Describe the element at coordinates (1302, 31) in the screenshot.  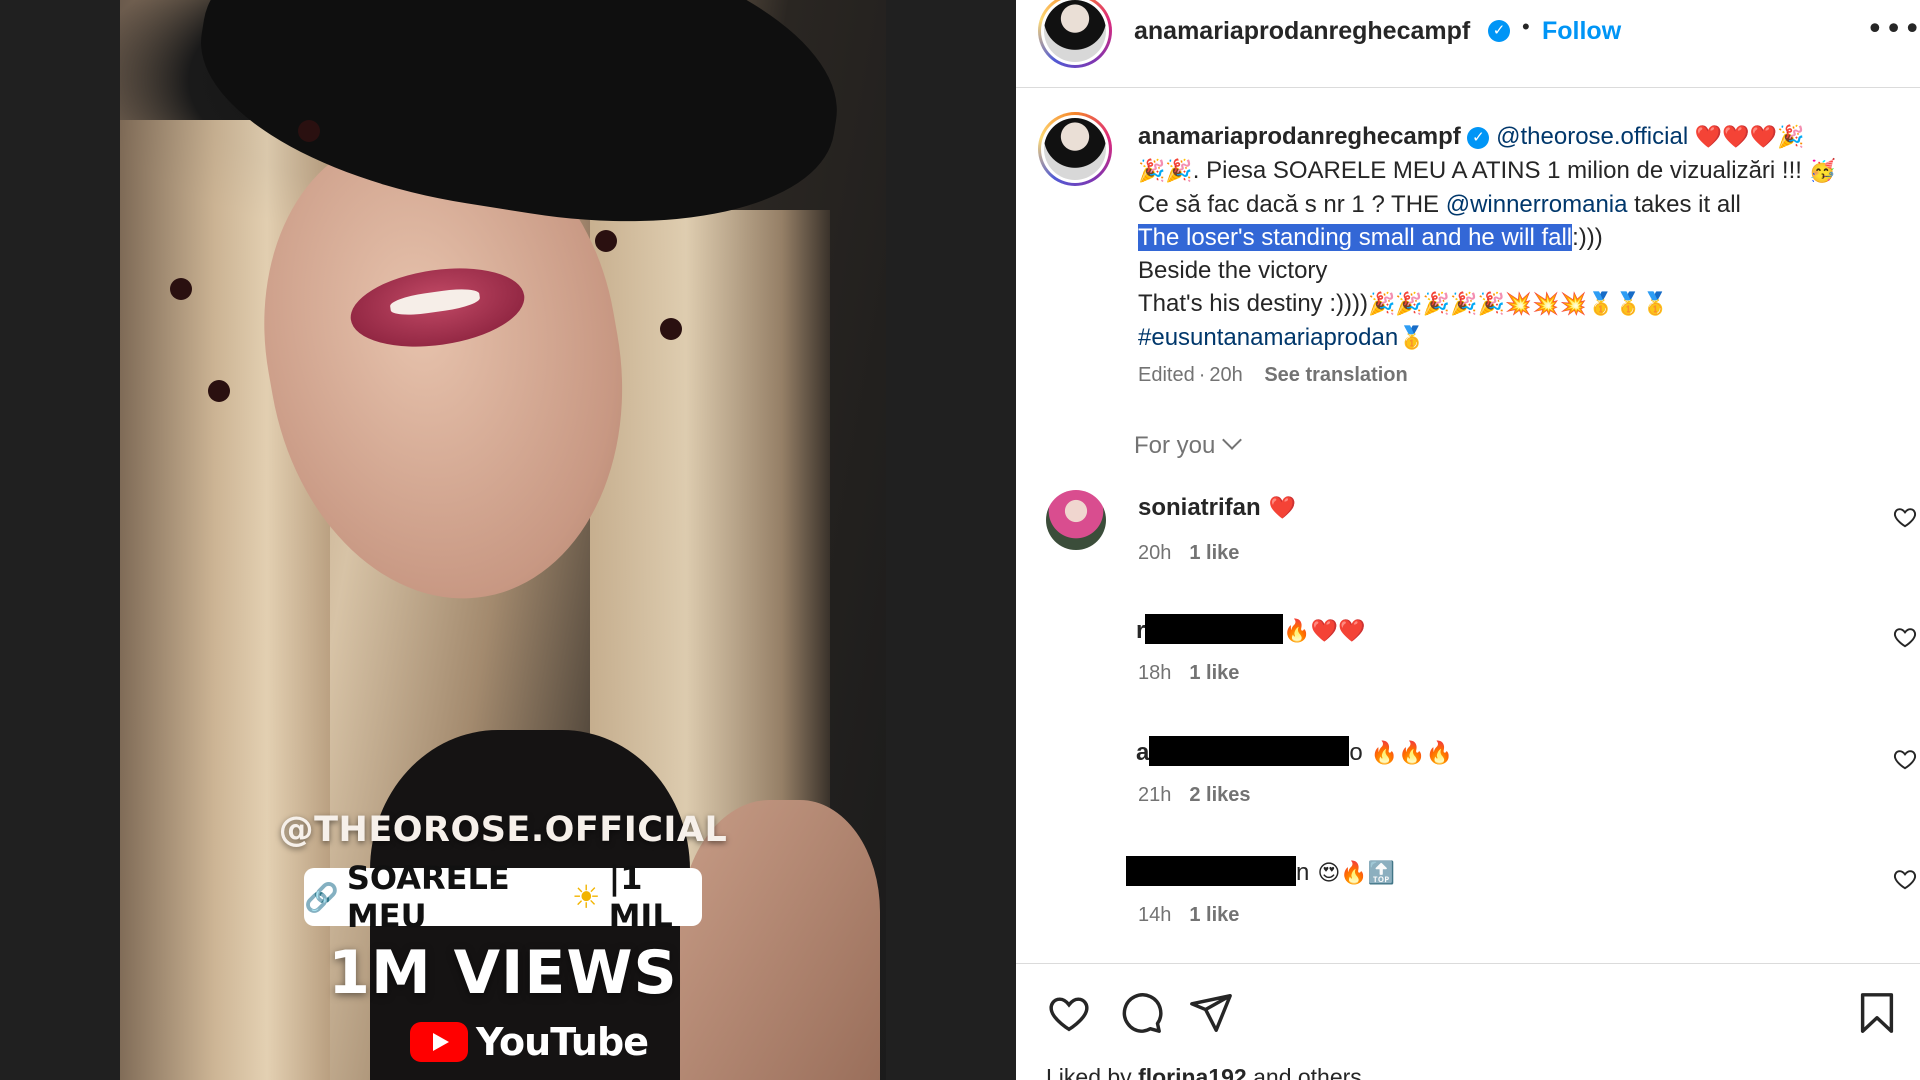
I see `author-username: anamariaprodanreghecampf` at that location.